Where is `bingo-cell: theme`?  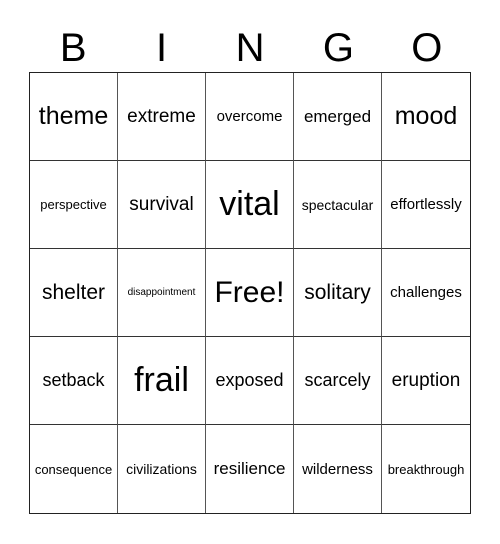 bingo-cell: theme is located at coordinates (74, 117).